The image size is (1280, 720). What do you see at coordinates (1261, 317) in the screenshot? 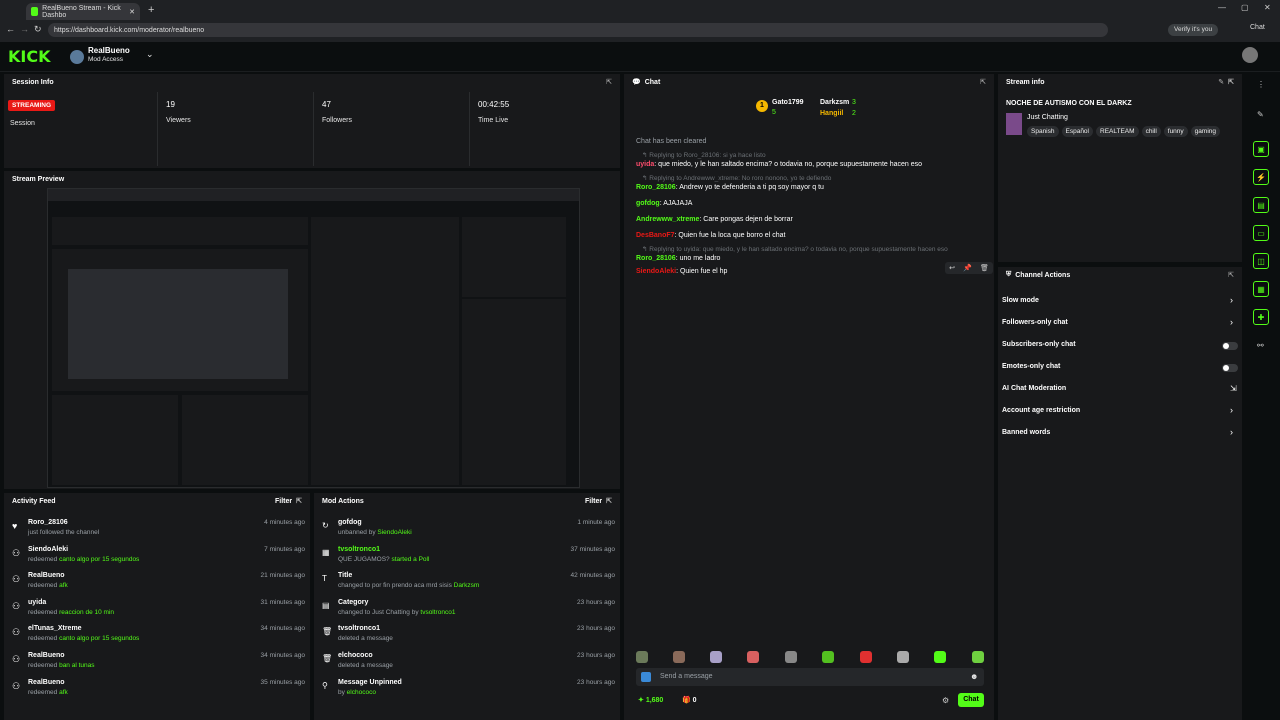
I see `widget-toggle-icon: ✚` at bounding box center [1261, 317].